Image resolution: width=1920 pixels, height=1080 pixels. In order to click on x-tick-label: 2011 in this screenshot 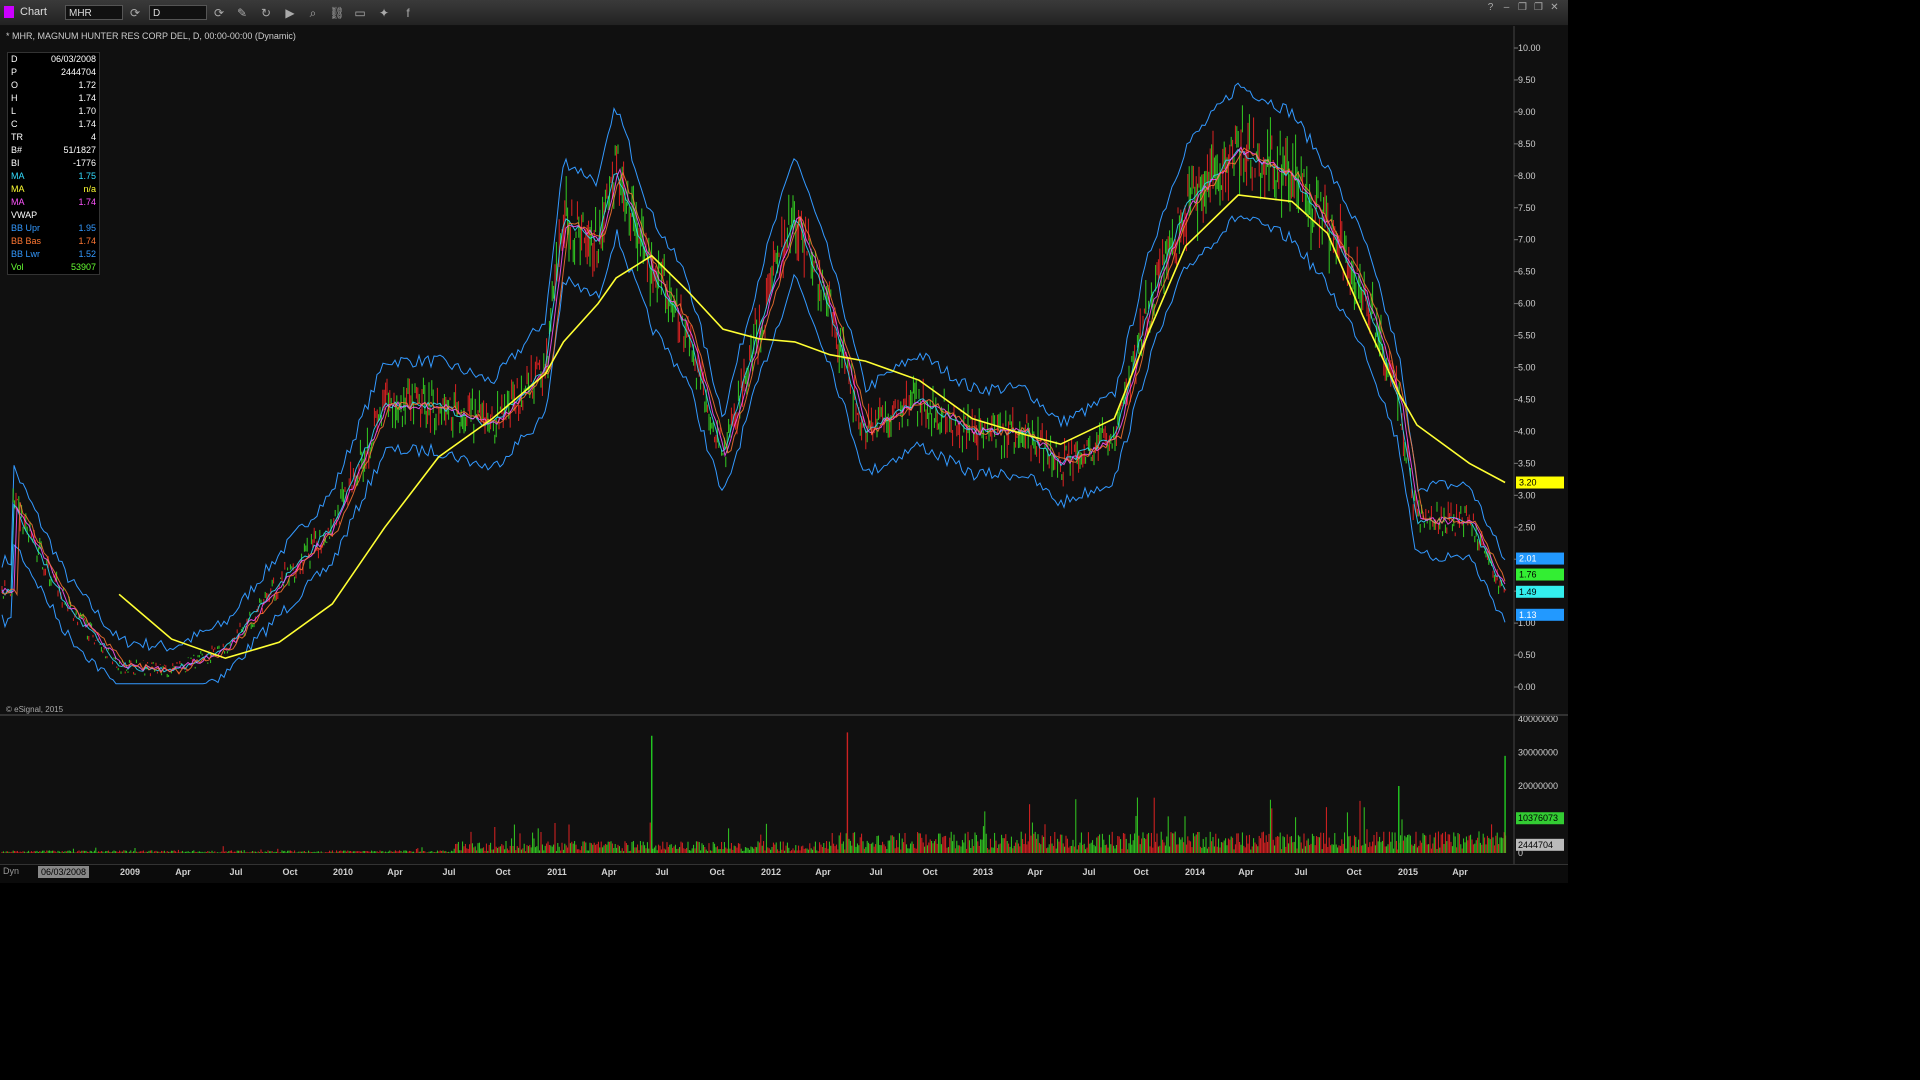, I will do `click(557, 872)`.